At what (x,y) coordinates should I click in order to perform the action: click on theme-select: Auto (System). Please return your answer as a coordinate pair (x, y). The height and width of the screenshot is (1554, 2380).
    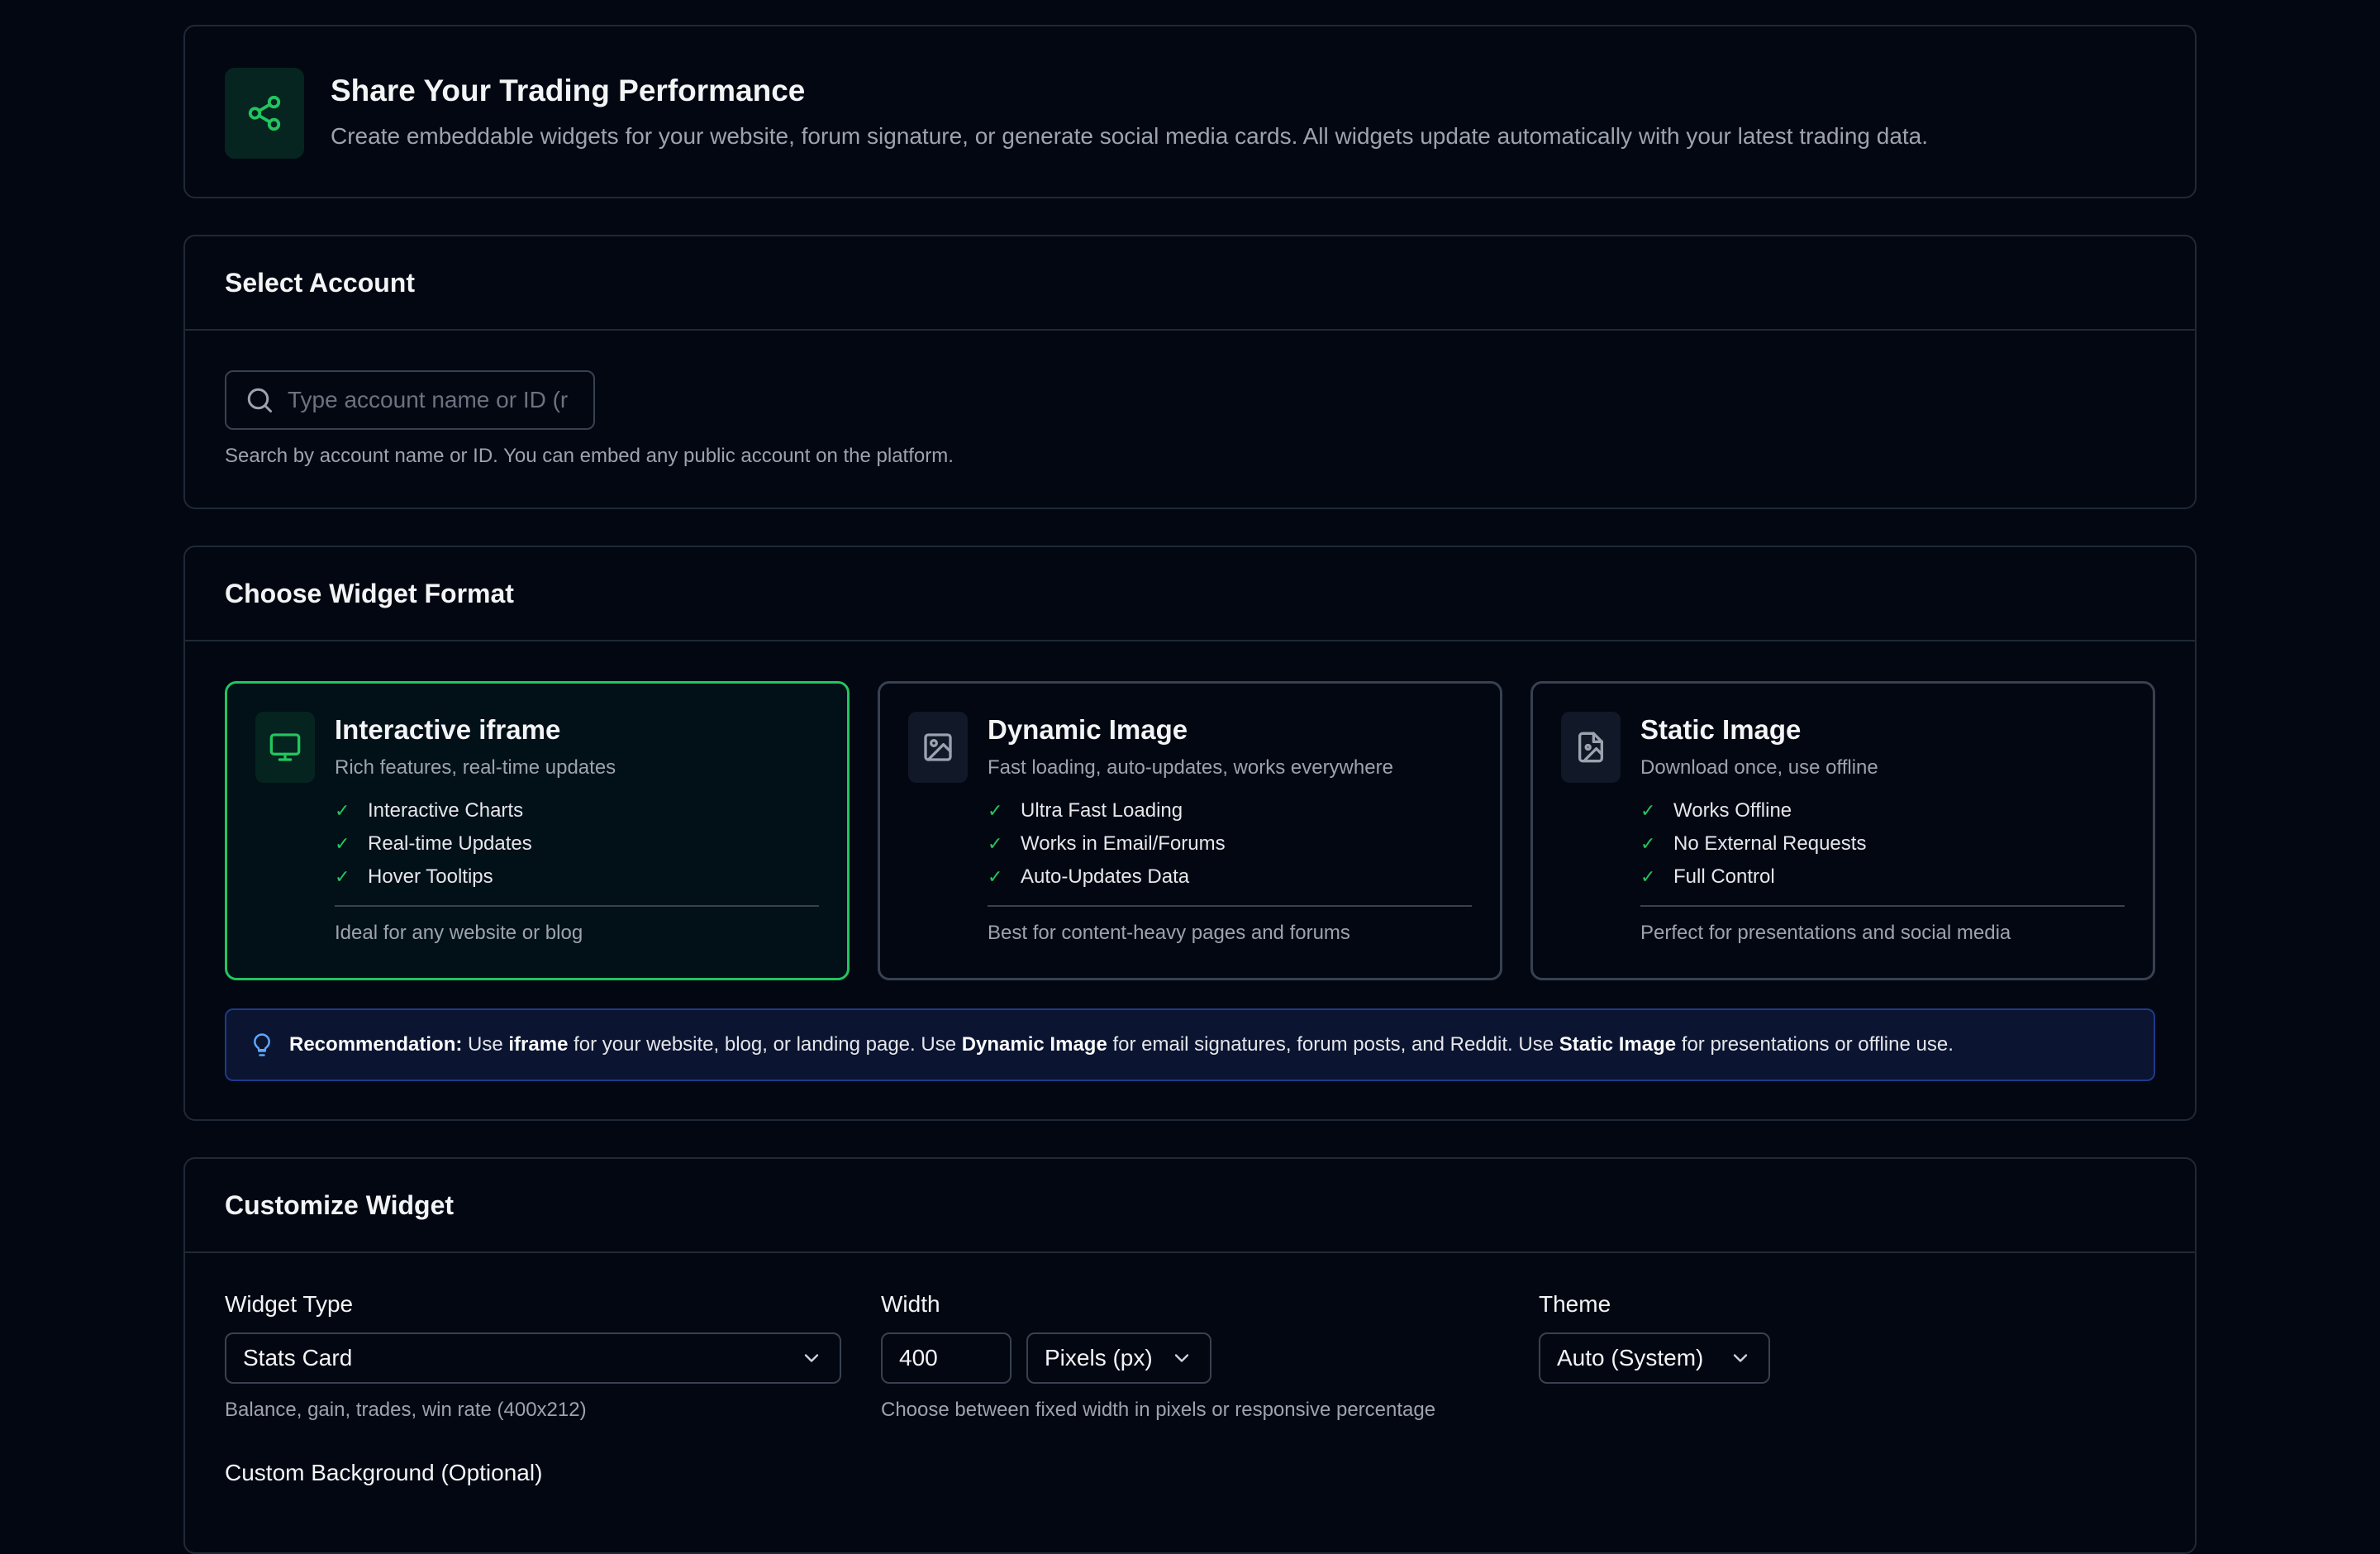
    Looking at the image, I should click on (1654, 1358).